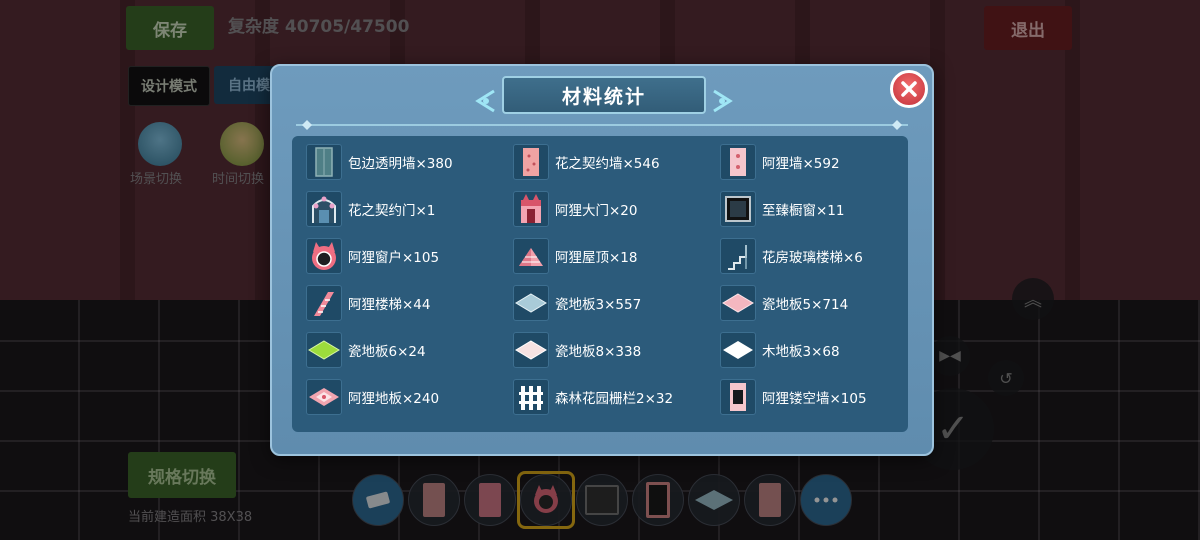 This screenshot has height=540, width=1200. I want to click on tile-floor-6-icon, so click(324, 350).